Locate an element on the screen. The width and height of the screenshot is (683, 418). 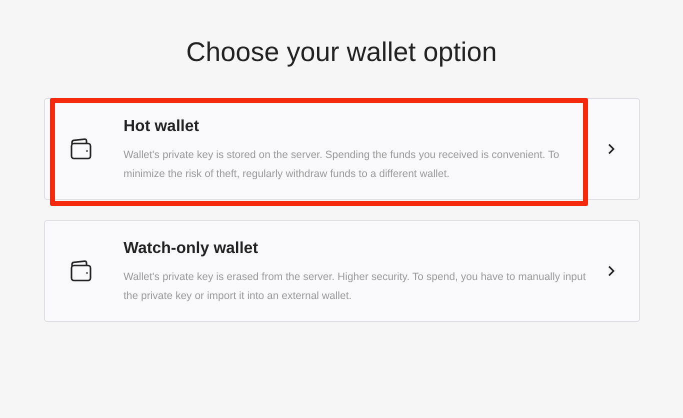
option-description: Wallet's private key is erased from the server. Higher security. To spend, you have to manually input the private key or import it into an external wallet. is located at coordinates (355, 287).